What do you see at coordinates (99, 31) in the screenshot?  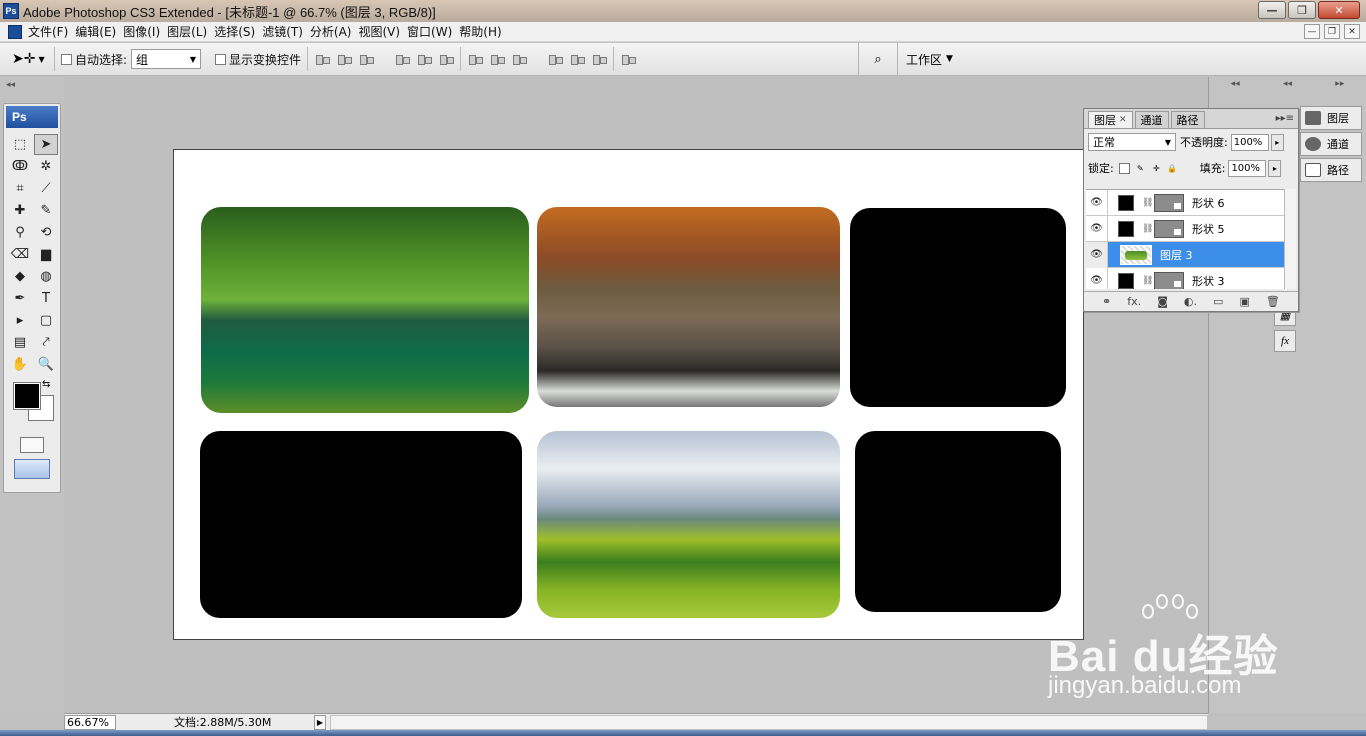 I see `menu-edit: 编辑(E)` at bounding box center [99, 31].